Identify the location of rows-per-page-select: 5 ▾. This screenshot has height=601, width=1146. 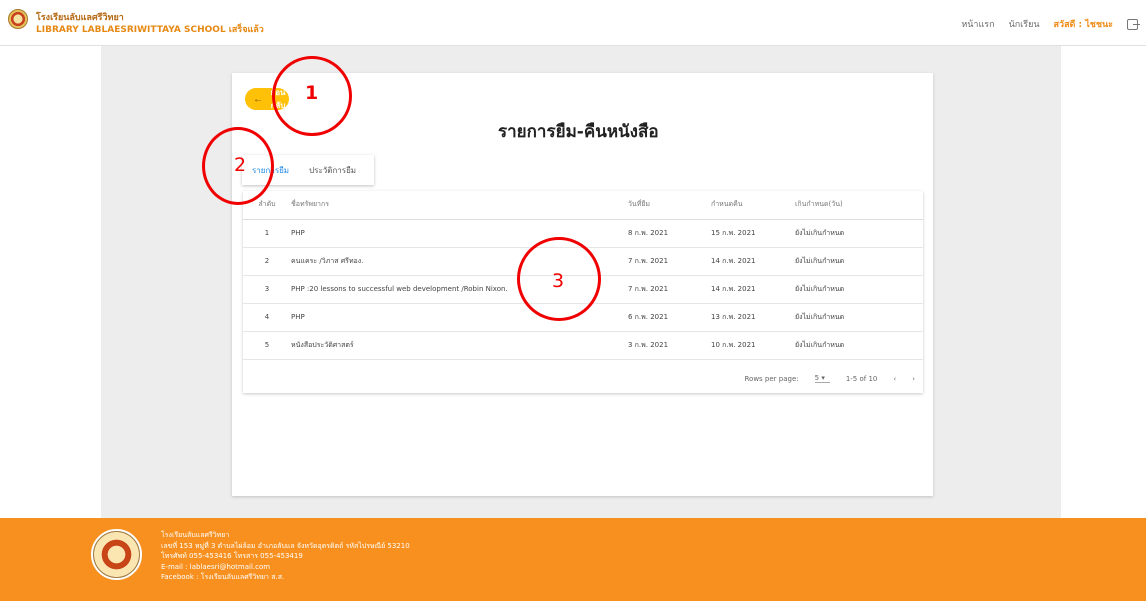
(822, 378).